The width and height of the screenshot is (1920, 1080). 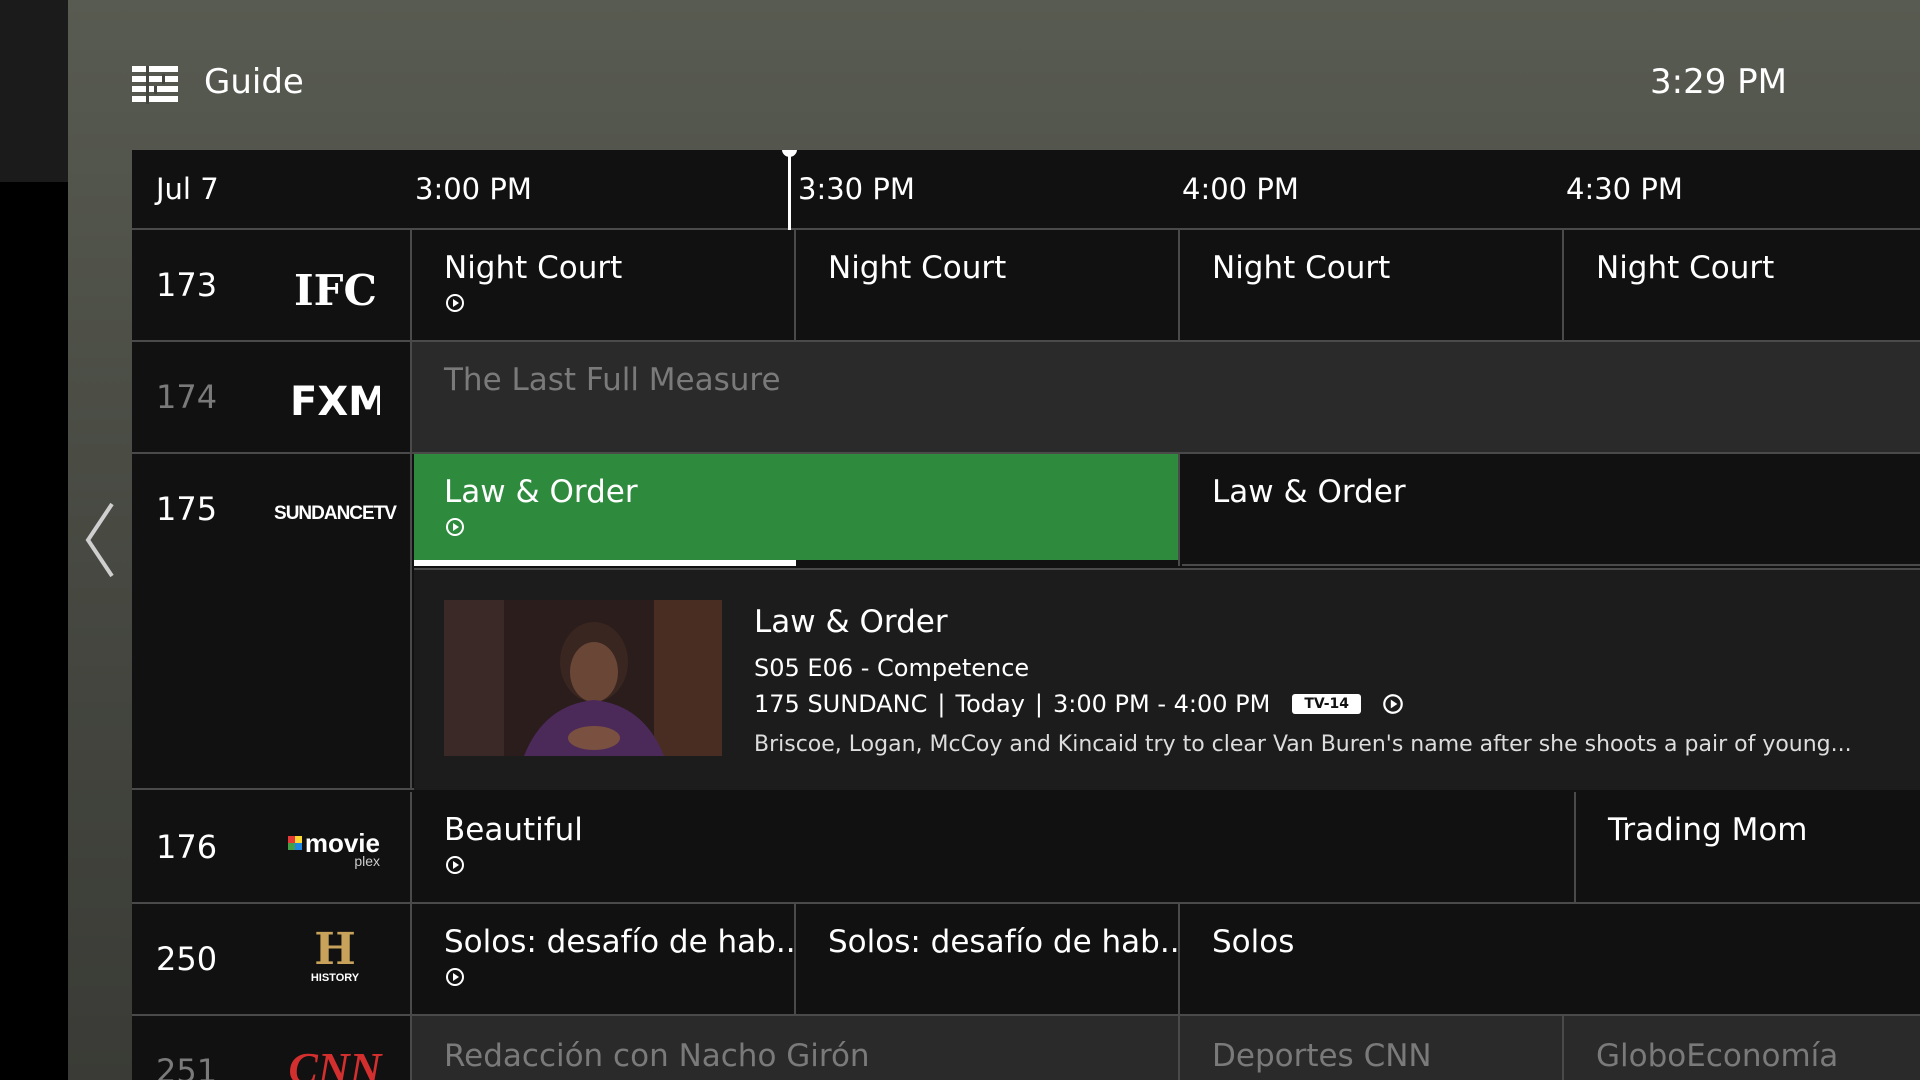 I want to click on time-slot: 3:30 PM, so click(x=856, y=189).